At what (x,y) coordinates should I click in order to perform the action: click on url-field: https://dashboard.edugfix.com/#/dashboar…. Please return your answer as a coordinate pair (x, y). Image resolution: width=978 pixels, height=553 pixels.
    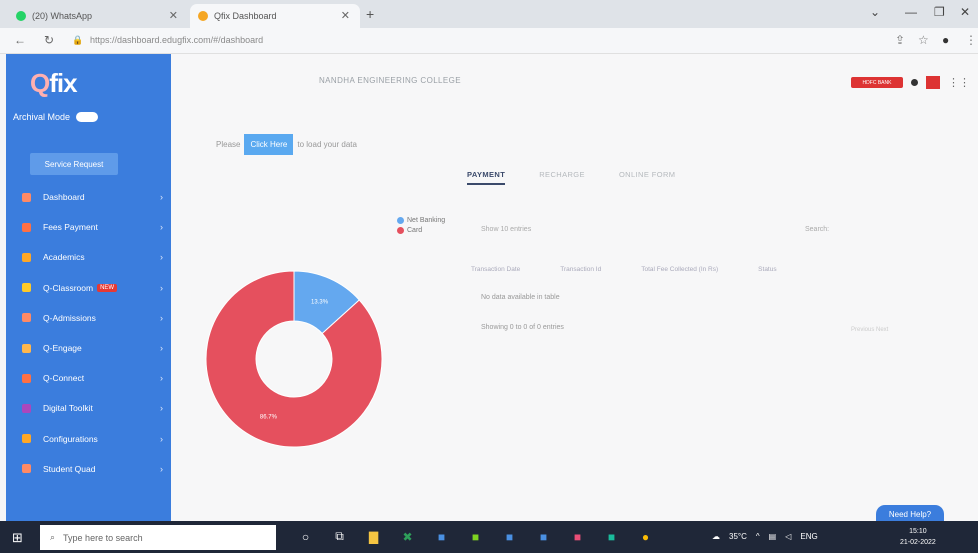
    Looking at the image, I should click on (176, 40).